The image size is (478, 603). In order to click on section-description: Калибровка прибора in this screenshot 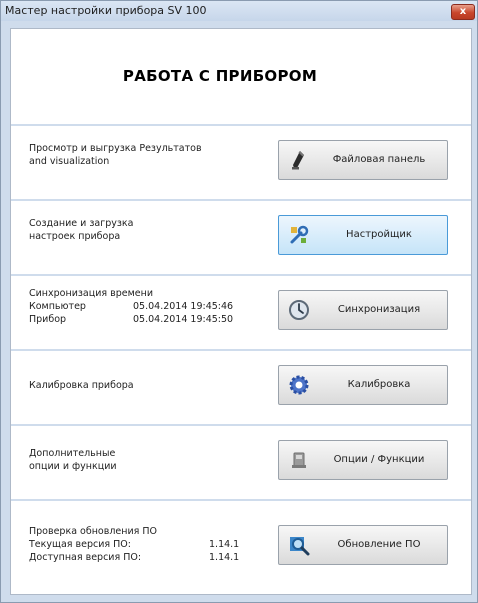, I will do `click(81, 385)`.